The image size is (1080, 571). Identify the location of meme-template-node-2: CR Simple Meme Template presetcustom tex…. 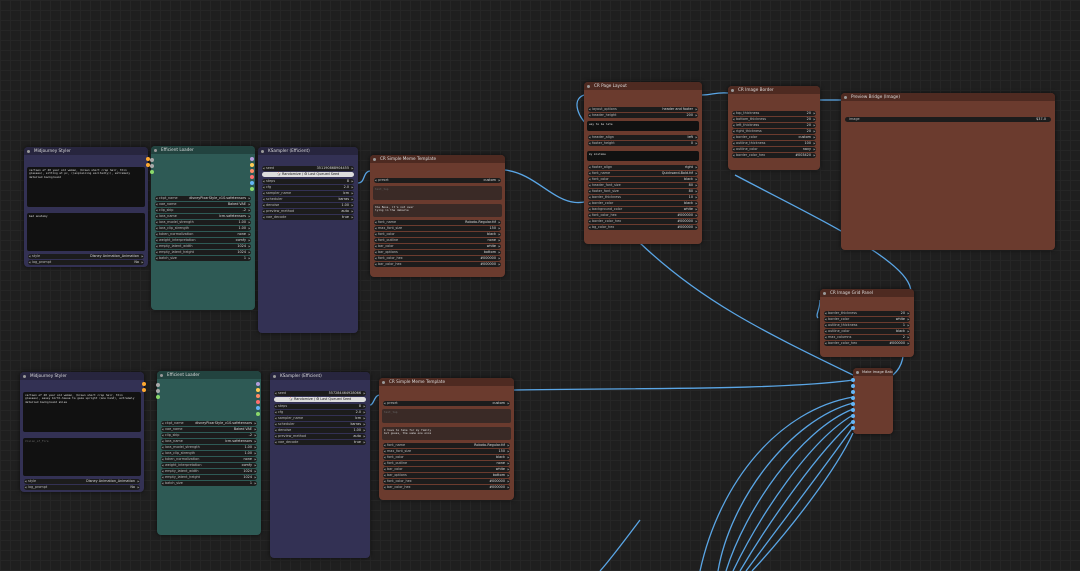
(446, 439).